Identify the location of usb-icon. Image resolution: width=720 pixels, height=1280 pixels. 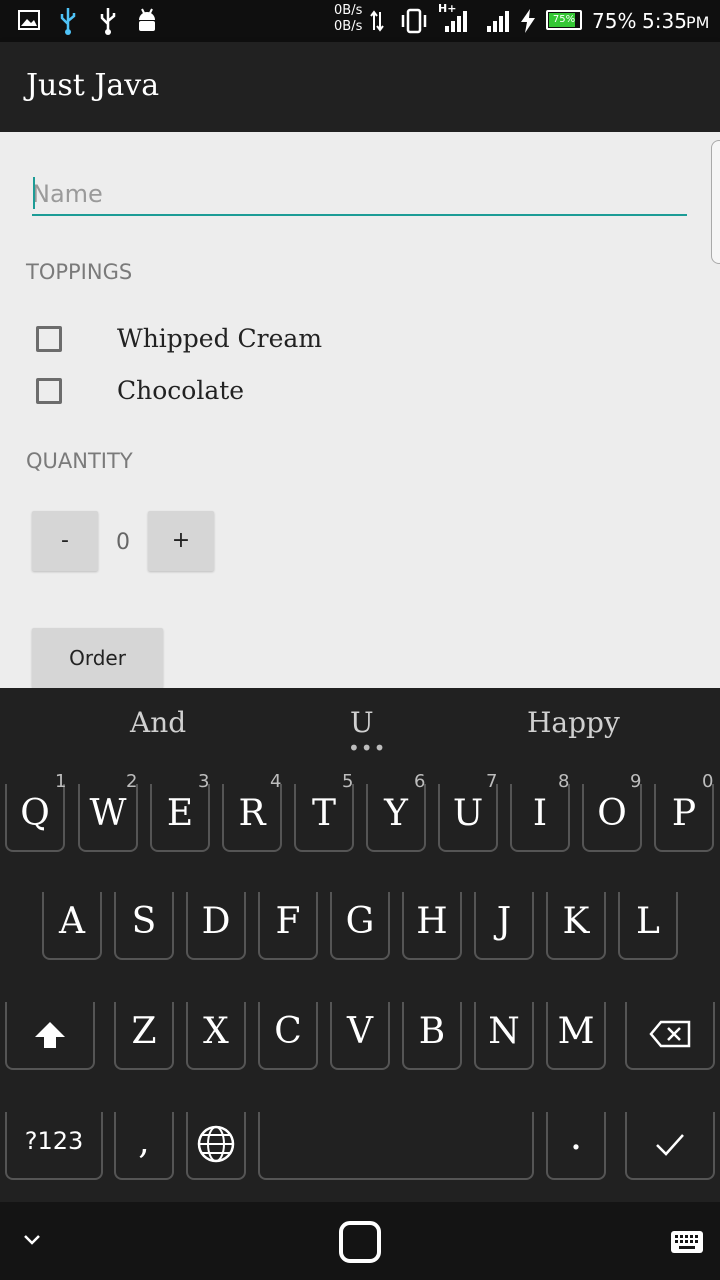
(68, 21).